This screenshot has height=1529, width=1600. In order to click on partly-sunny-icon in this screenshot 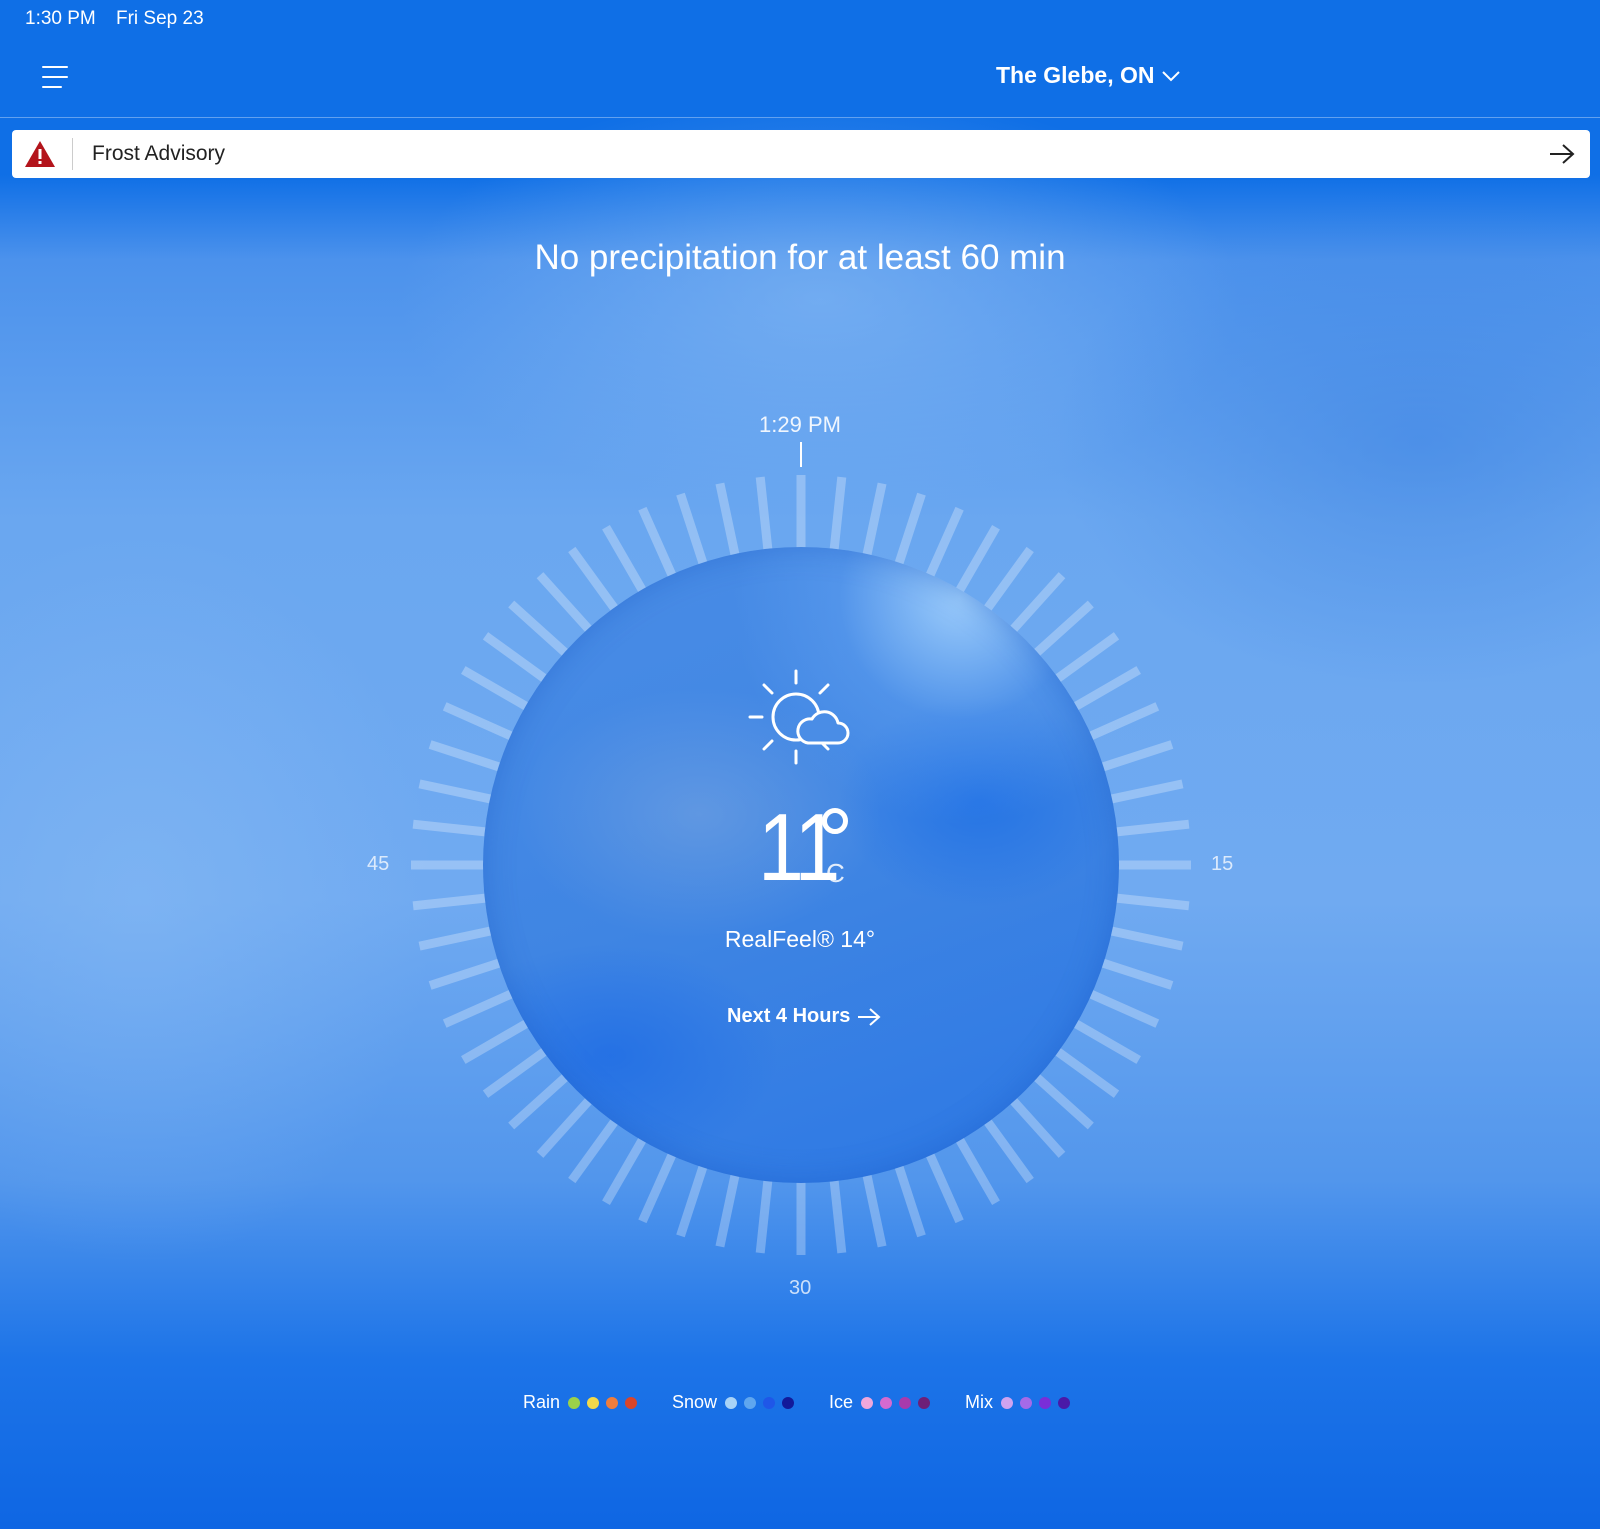, I will do `click(799, 717)`.